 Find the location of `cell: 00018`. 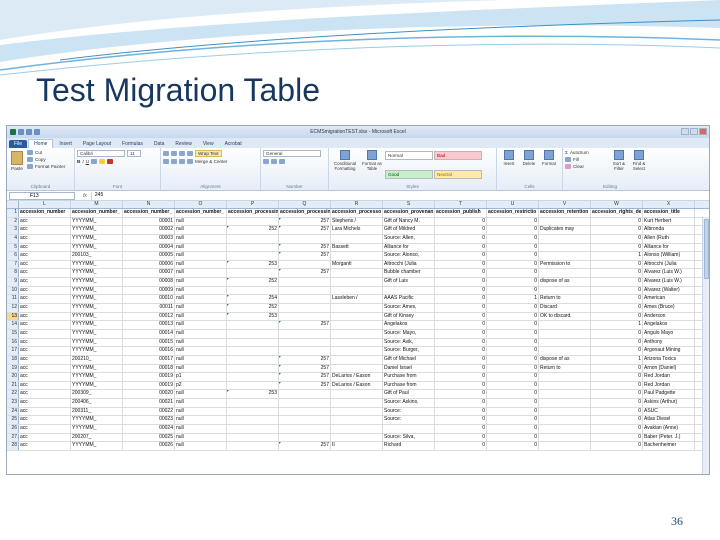

cell: 00018 is located at coordinates (149, 368).